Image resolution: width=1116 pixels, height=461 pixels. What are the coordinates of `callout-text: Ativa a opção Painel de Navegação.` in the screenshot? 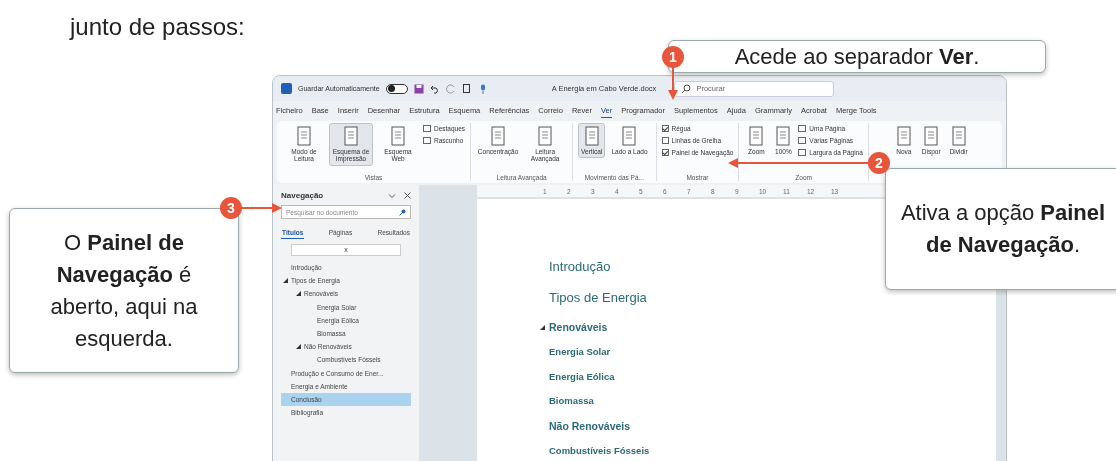 It's located at (1003, 229).